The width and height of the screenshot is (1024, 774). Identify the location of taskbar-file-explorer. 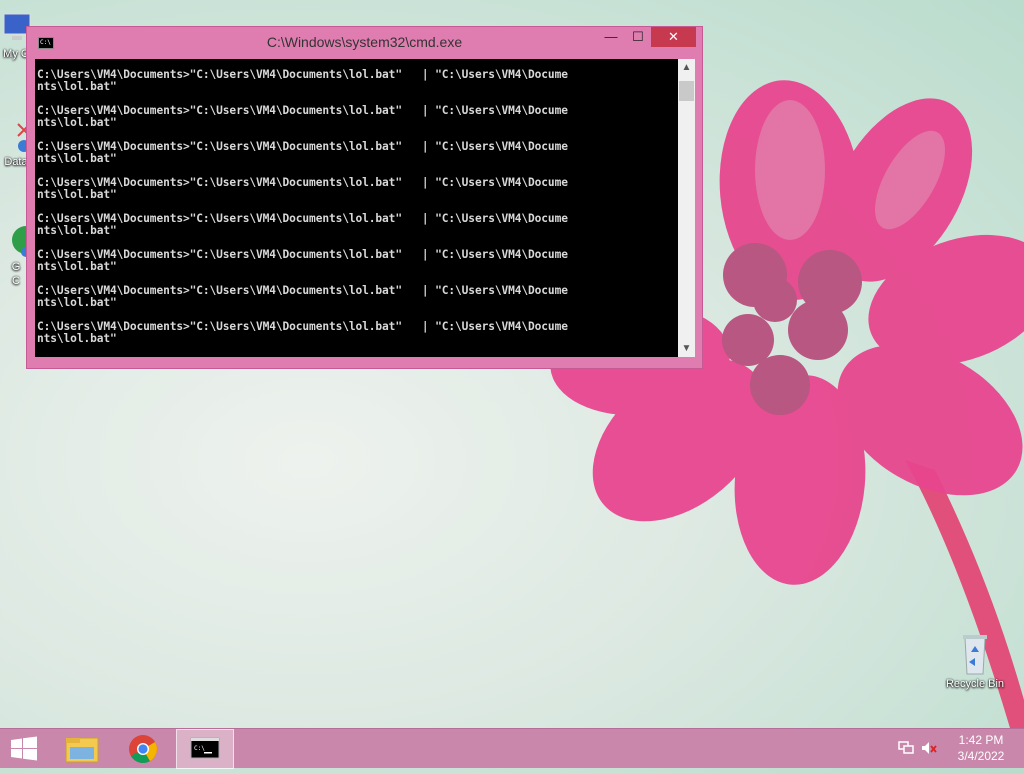
(83, 749).